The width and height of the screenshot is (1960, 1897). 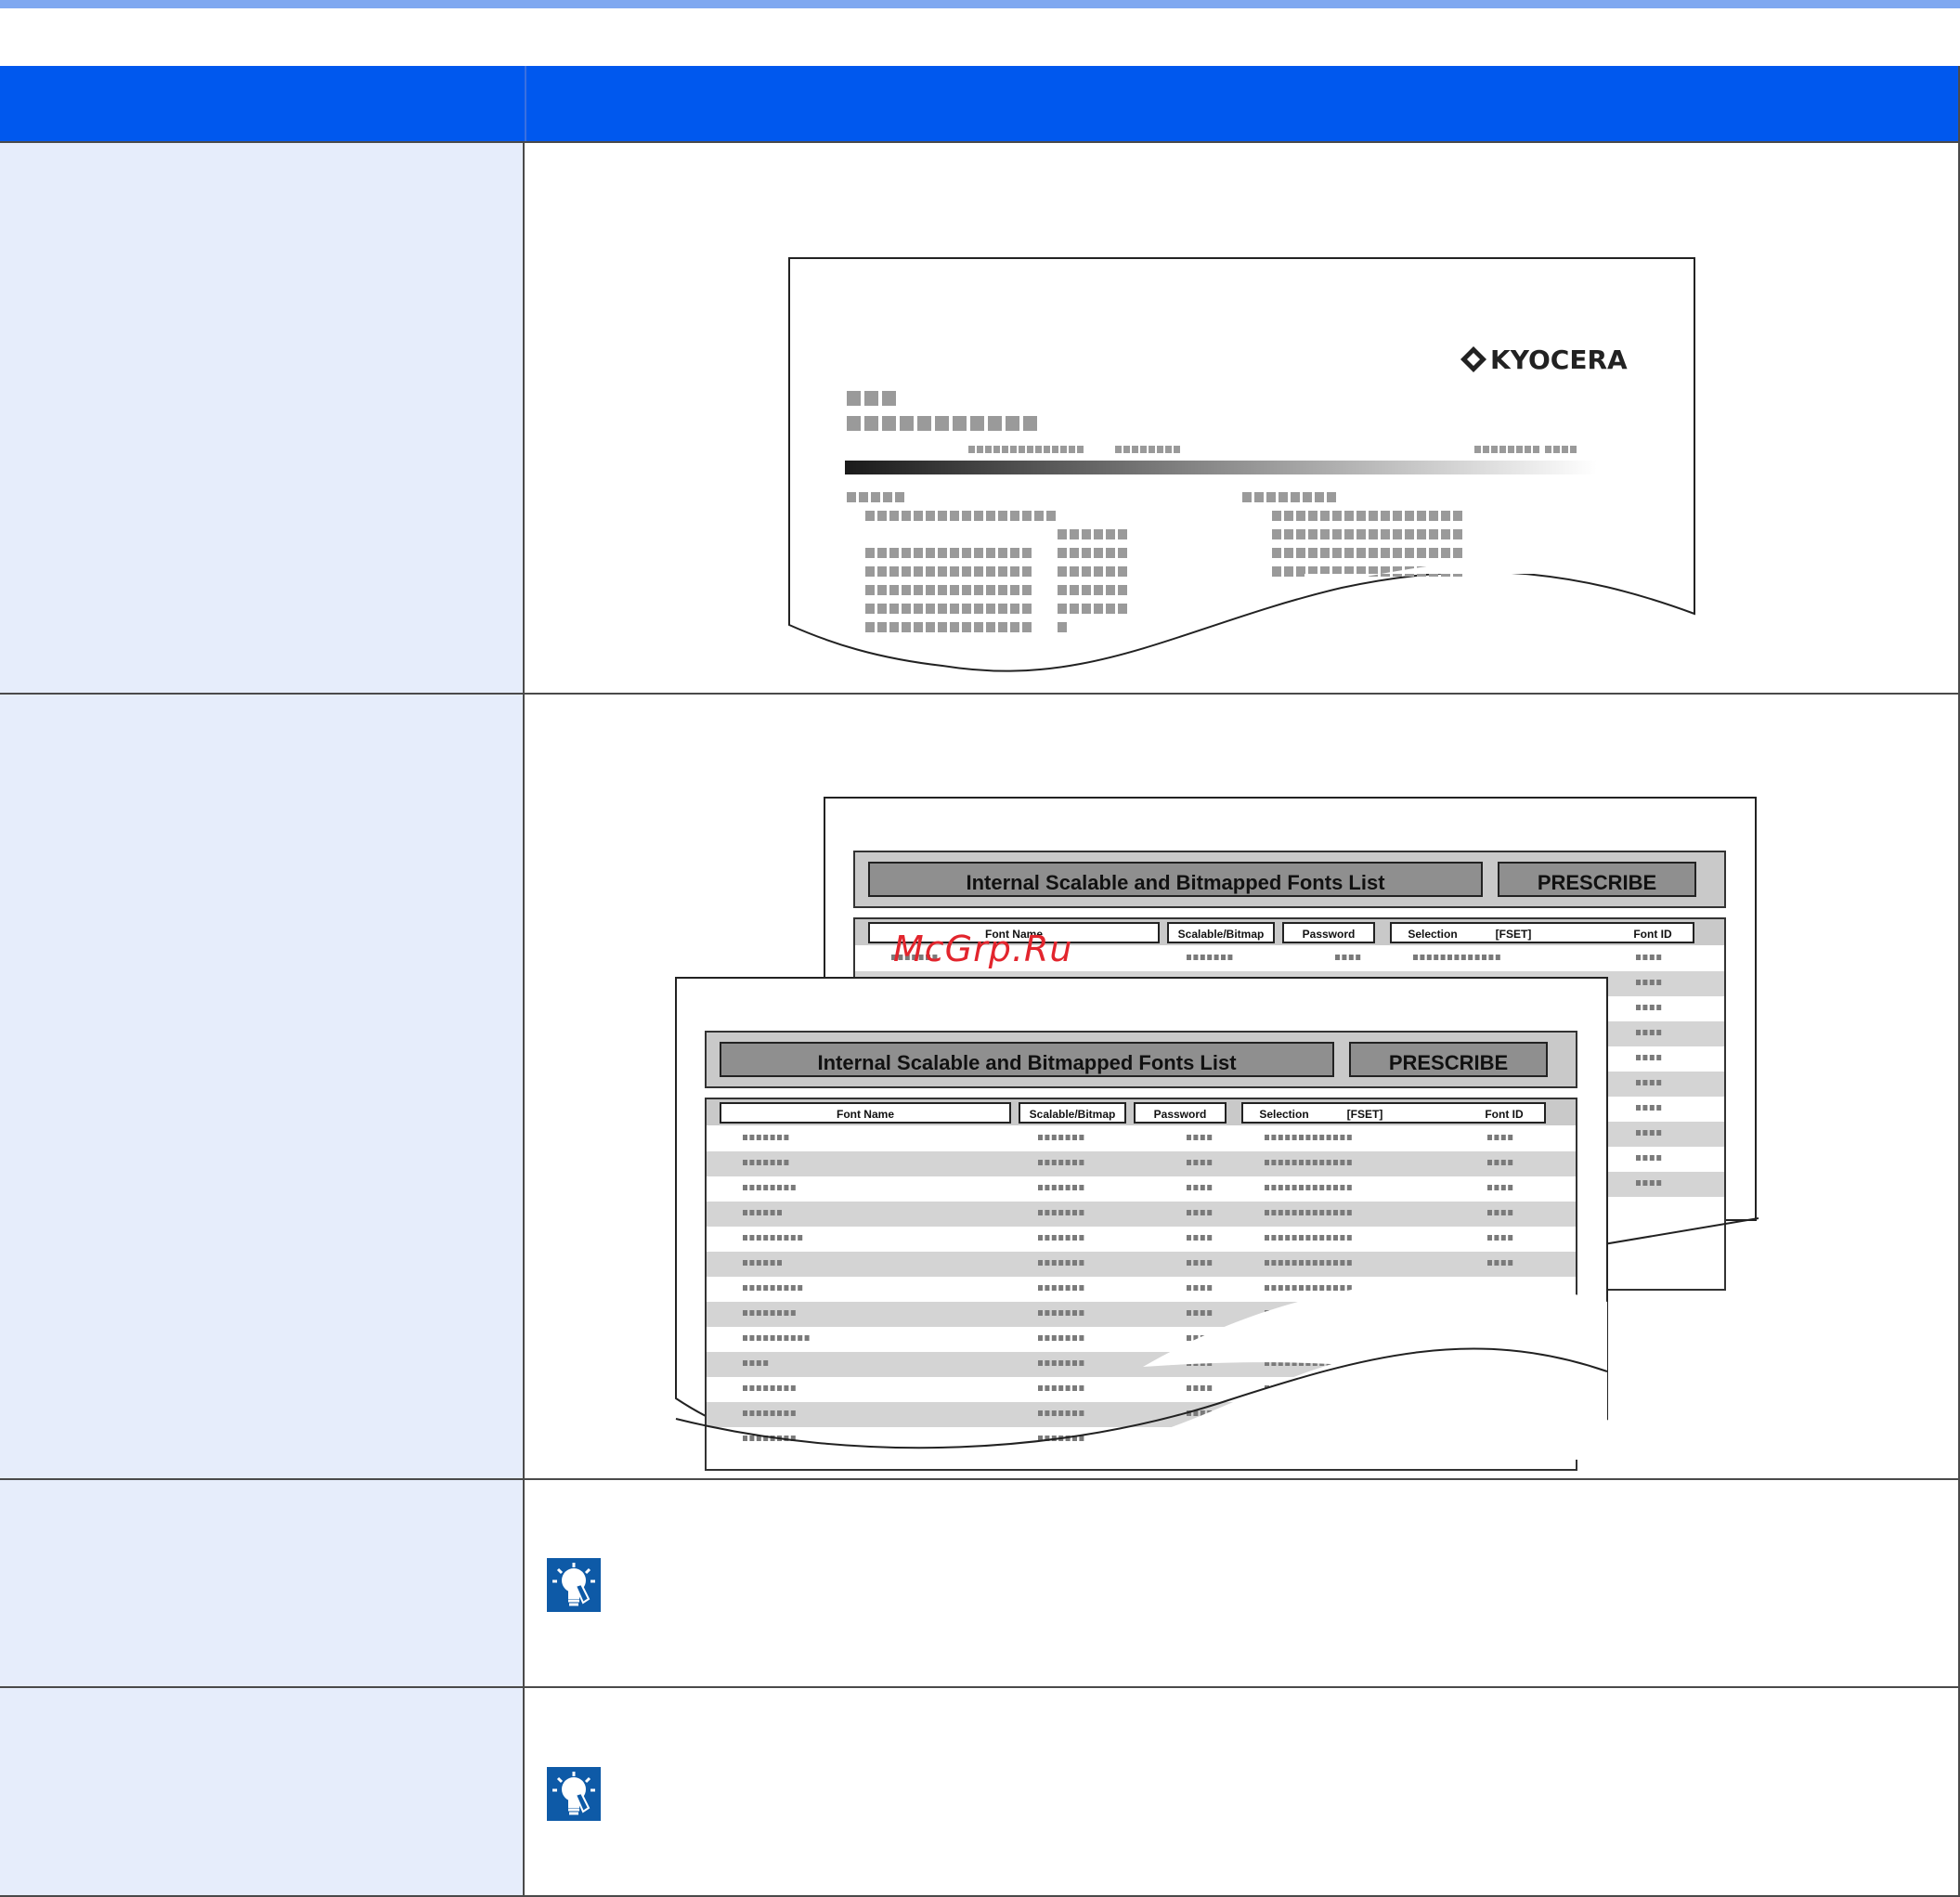 I want to click on watermark-text: McGrp.Ru, so click(x=983, y=949).